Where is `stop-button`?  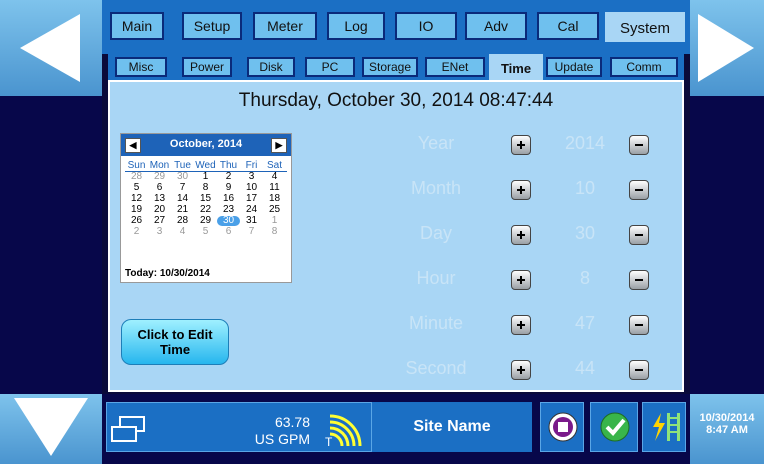 stop-button is located at coordinates (562, 427).